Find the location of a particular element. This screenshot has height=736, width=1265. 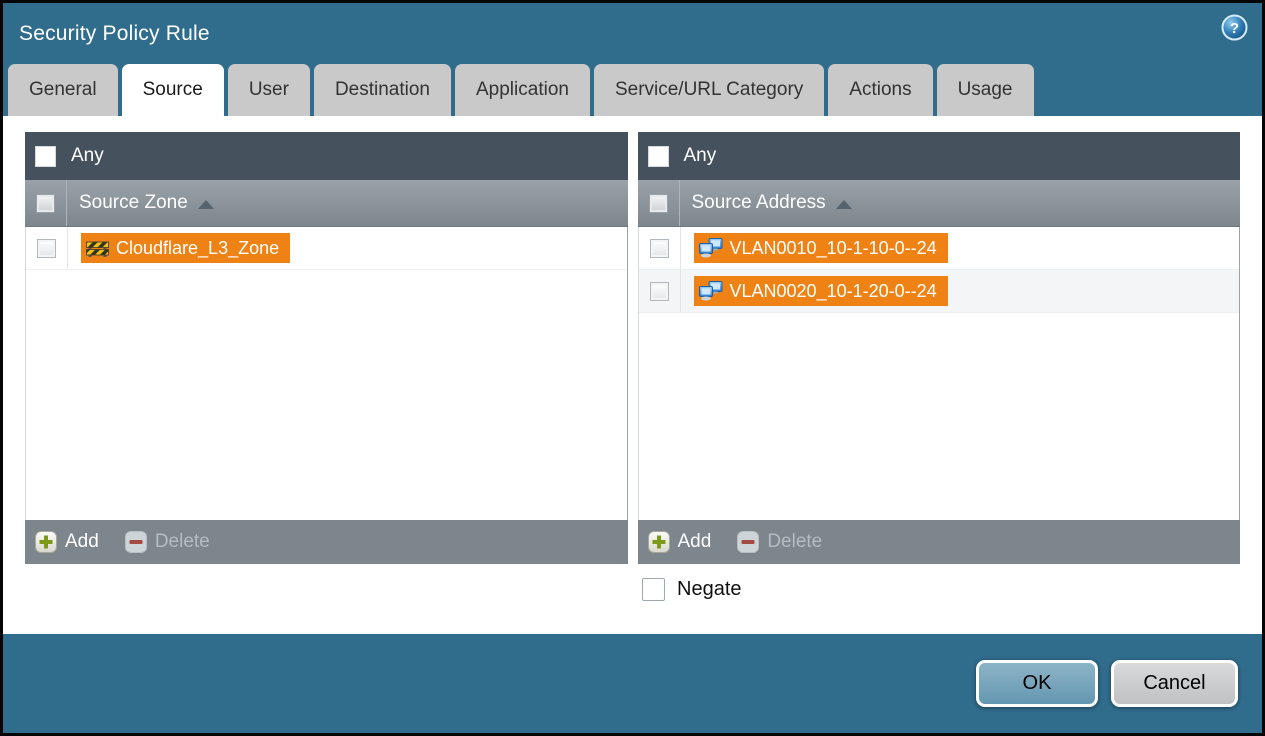

source-address-tag: VLAN0020_10-1-20-0--24 is located at coordinates (820, 291).